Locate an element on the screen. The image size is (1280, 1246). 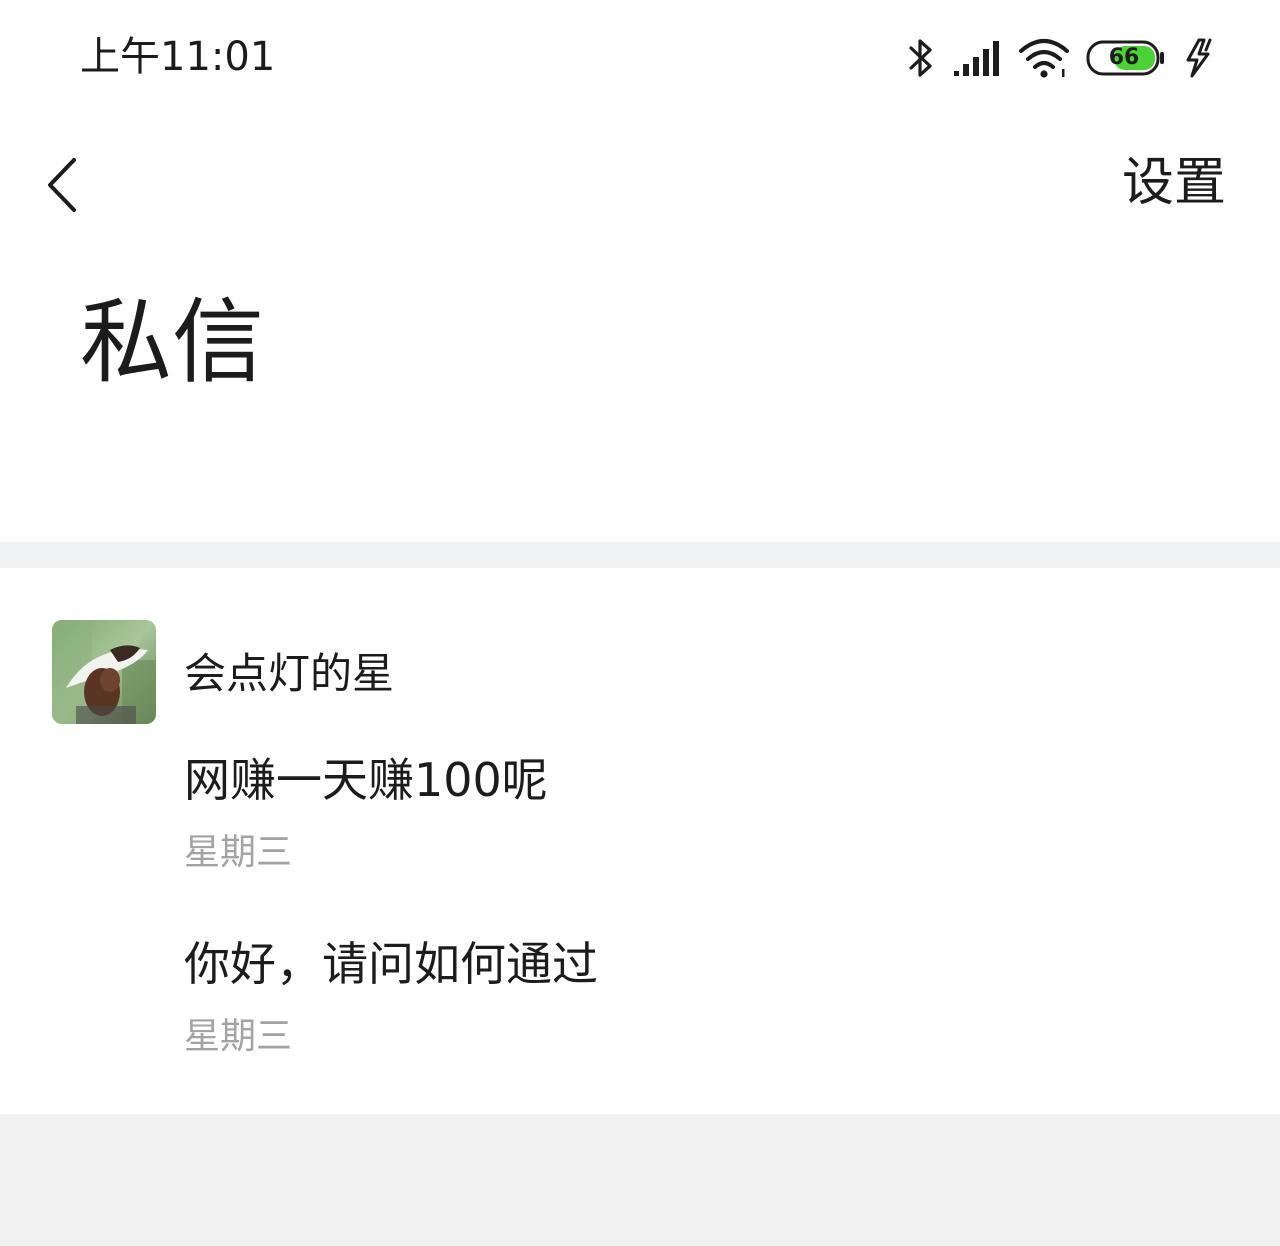
avatar is located at coordinates (104, 672).